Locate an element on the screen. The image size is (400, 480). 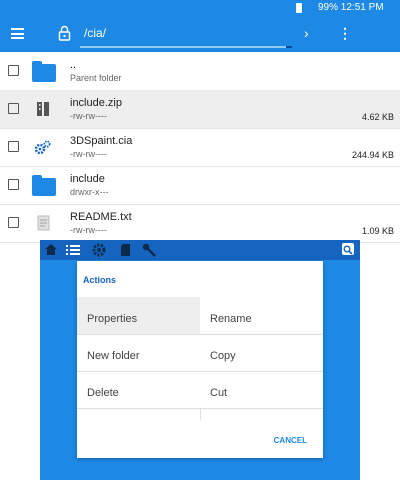
search-button is located at coordinates (348, 249).